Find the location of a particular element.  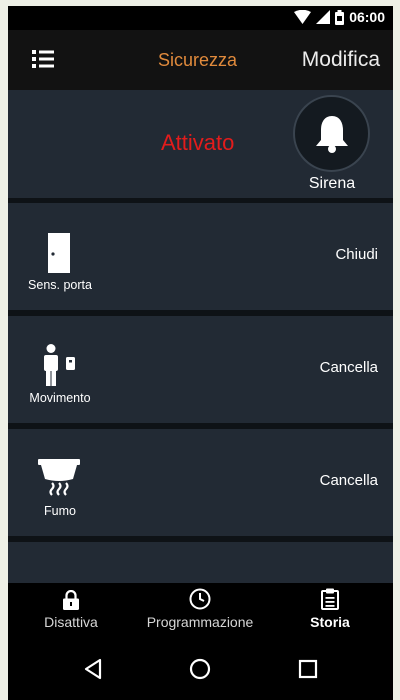

back-icon is located at coordinates (93, 669).